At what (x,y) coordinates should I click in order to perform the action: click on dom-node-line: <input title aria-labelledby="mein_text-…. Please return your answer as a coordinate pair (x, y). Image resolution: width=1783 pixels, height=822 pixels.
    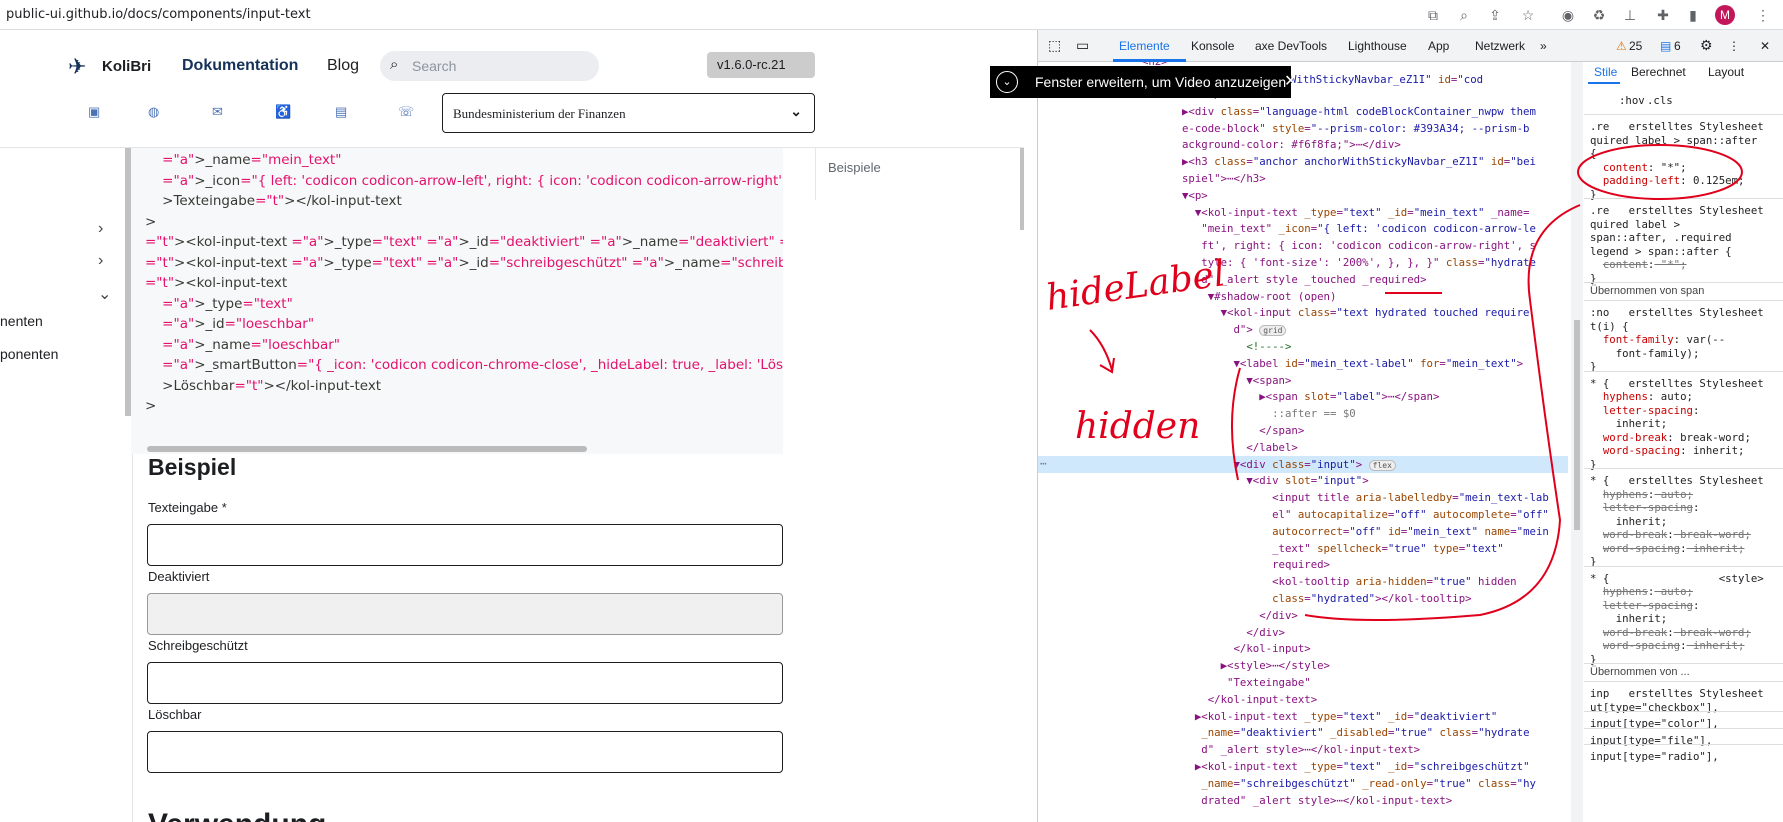
    Looking at the image, I should click on (1365, 498).